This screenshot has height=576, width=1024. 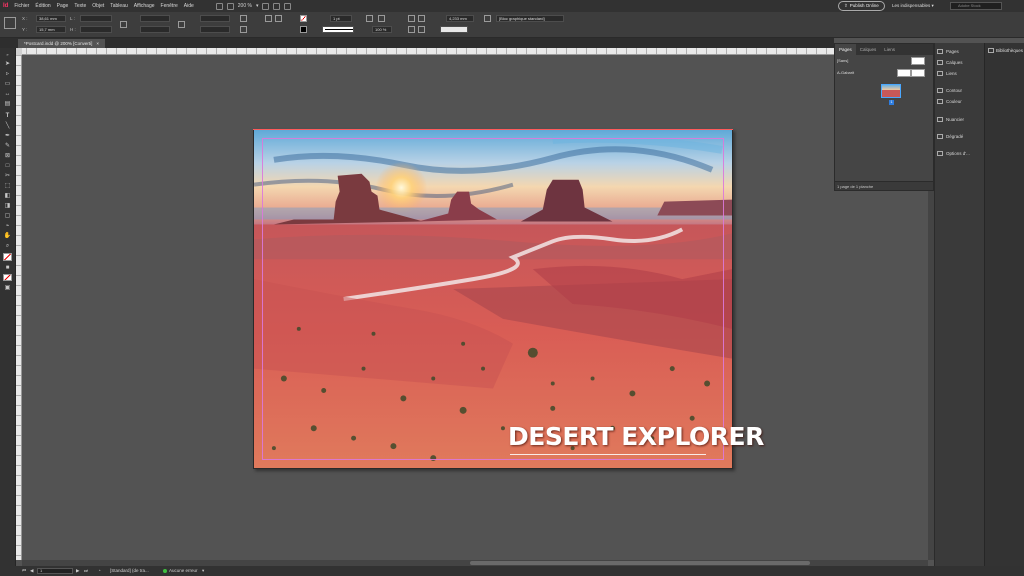 What do you see at coordinates (381, 18) in the screenshot?
I see `effects-icon` at bounding box center [381, 18].